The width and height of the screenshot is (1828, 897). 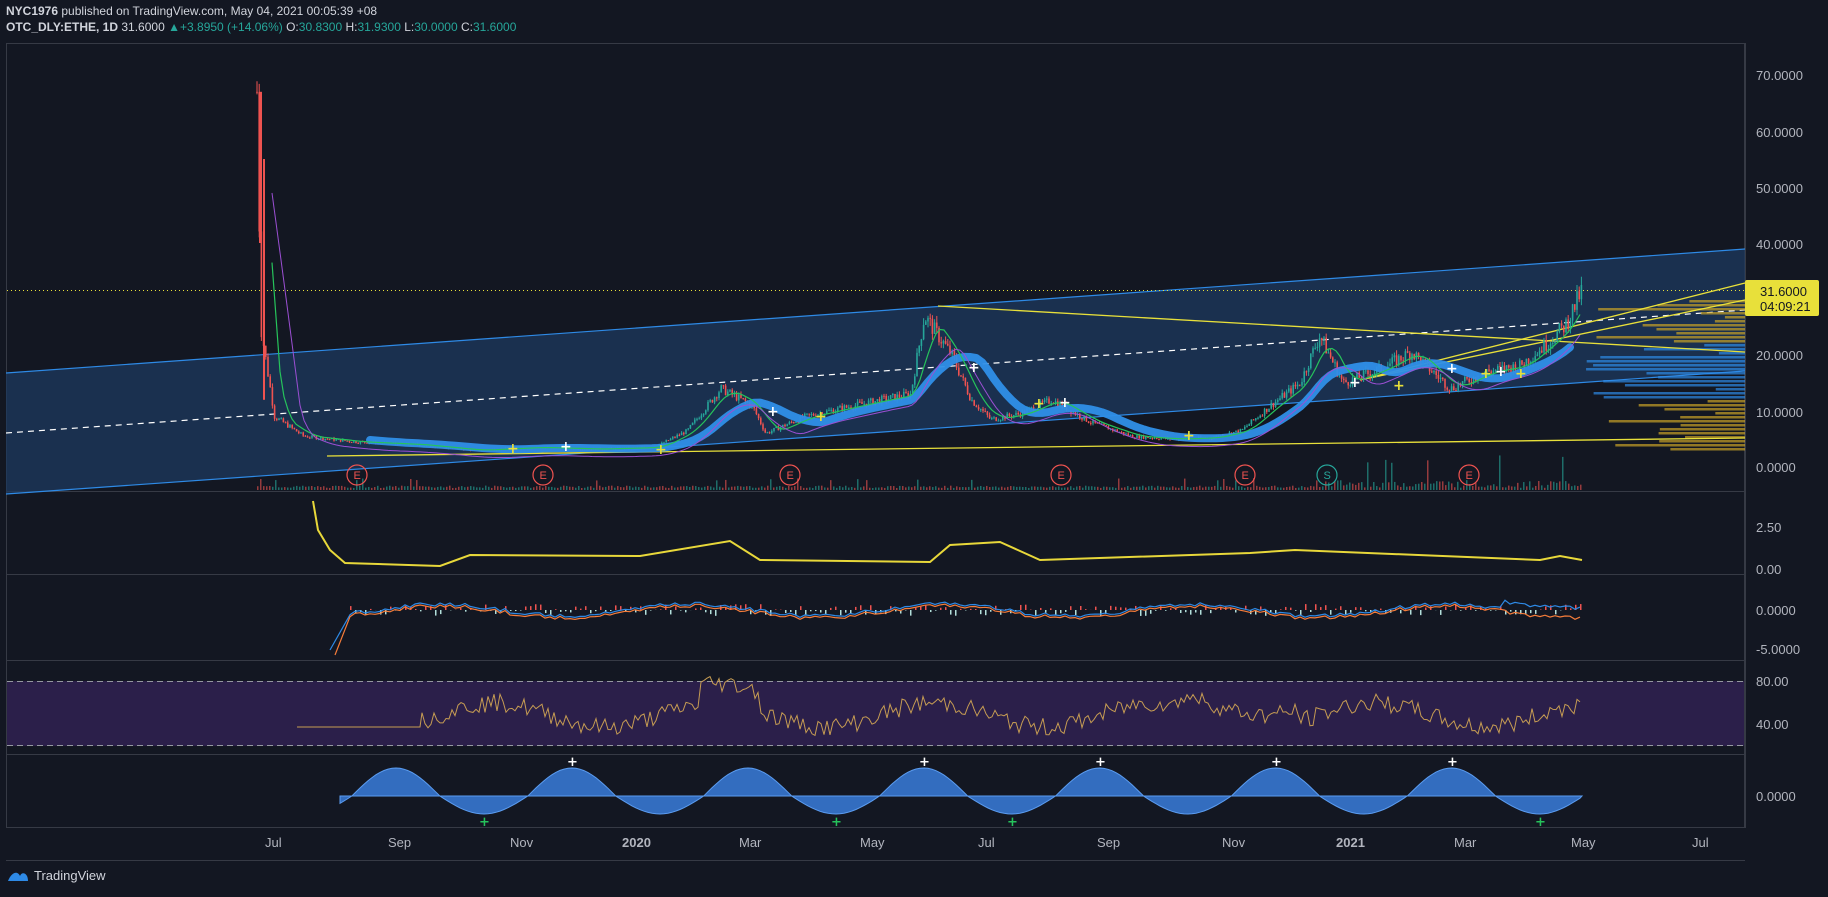 What do you see at coordinates (1327, 476) in the screenshot?
I see `event-marker-label: S` at bounding box center [1327, 476].